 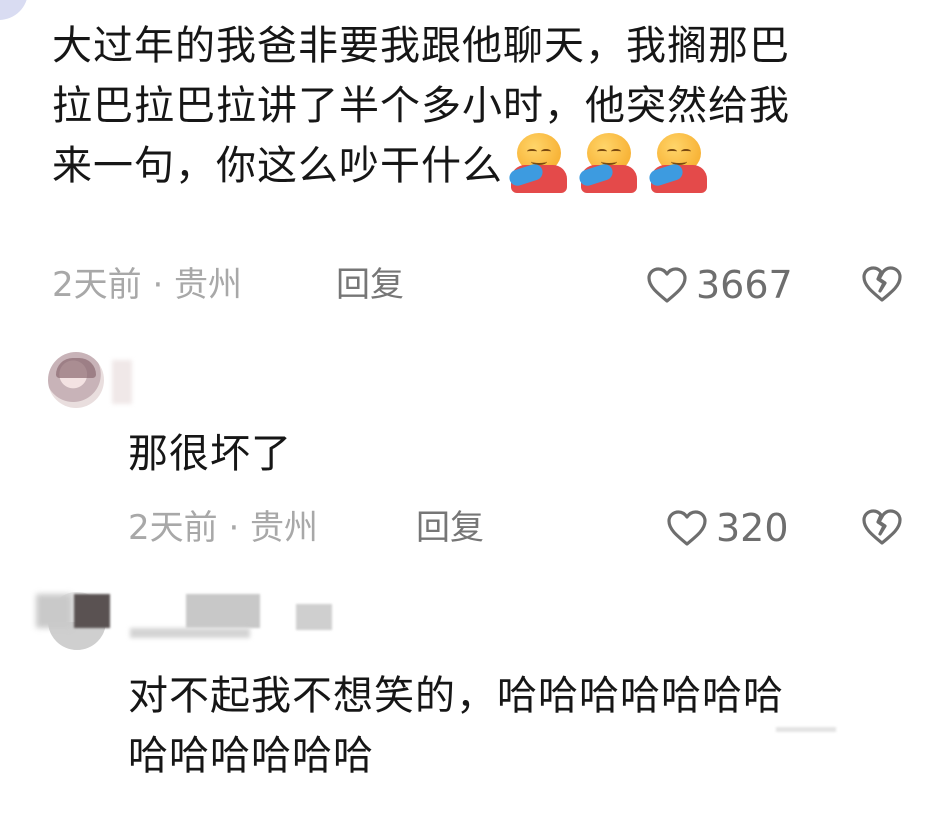 I want to click on comment-body-line-1: 大过年的我爸非要我跟他聊天，我搁那巴, so click(x=421, y=46).